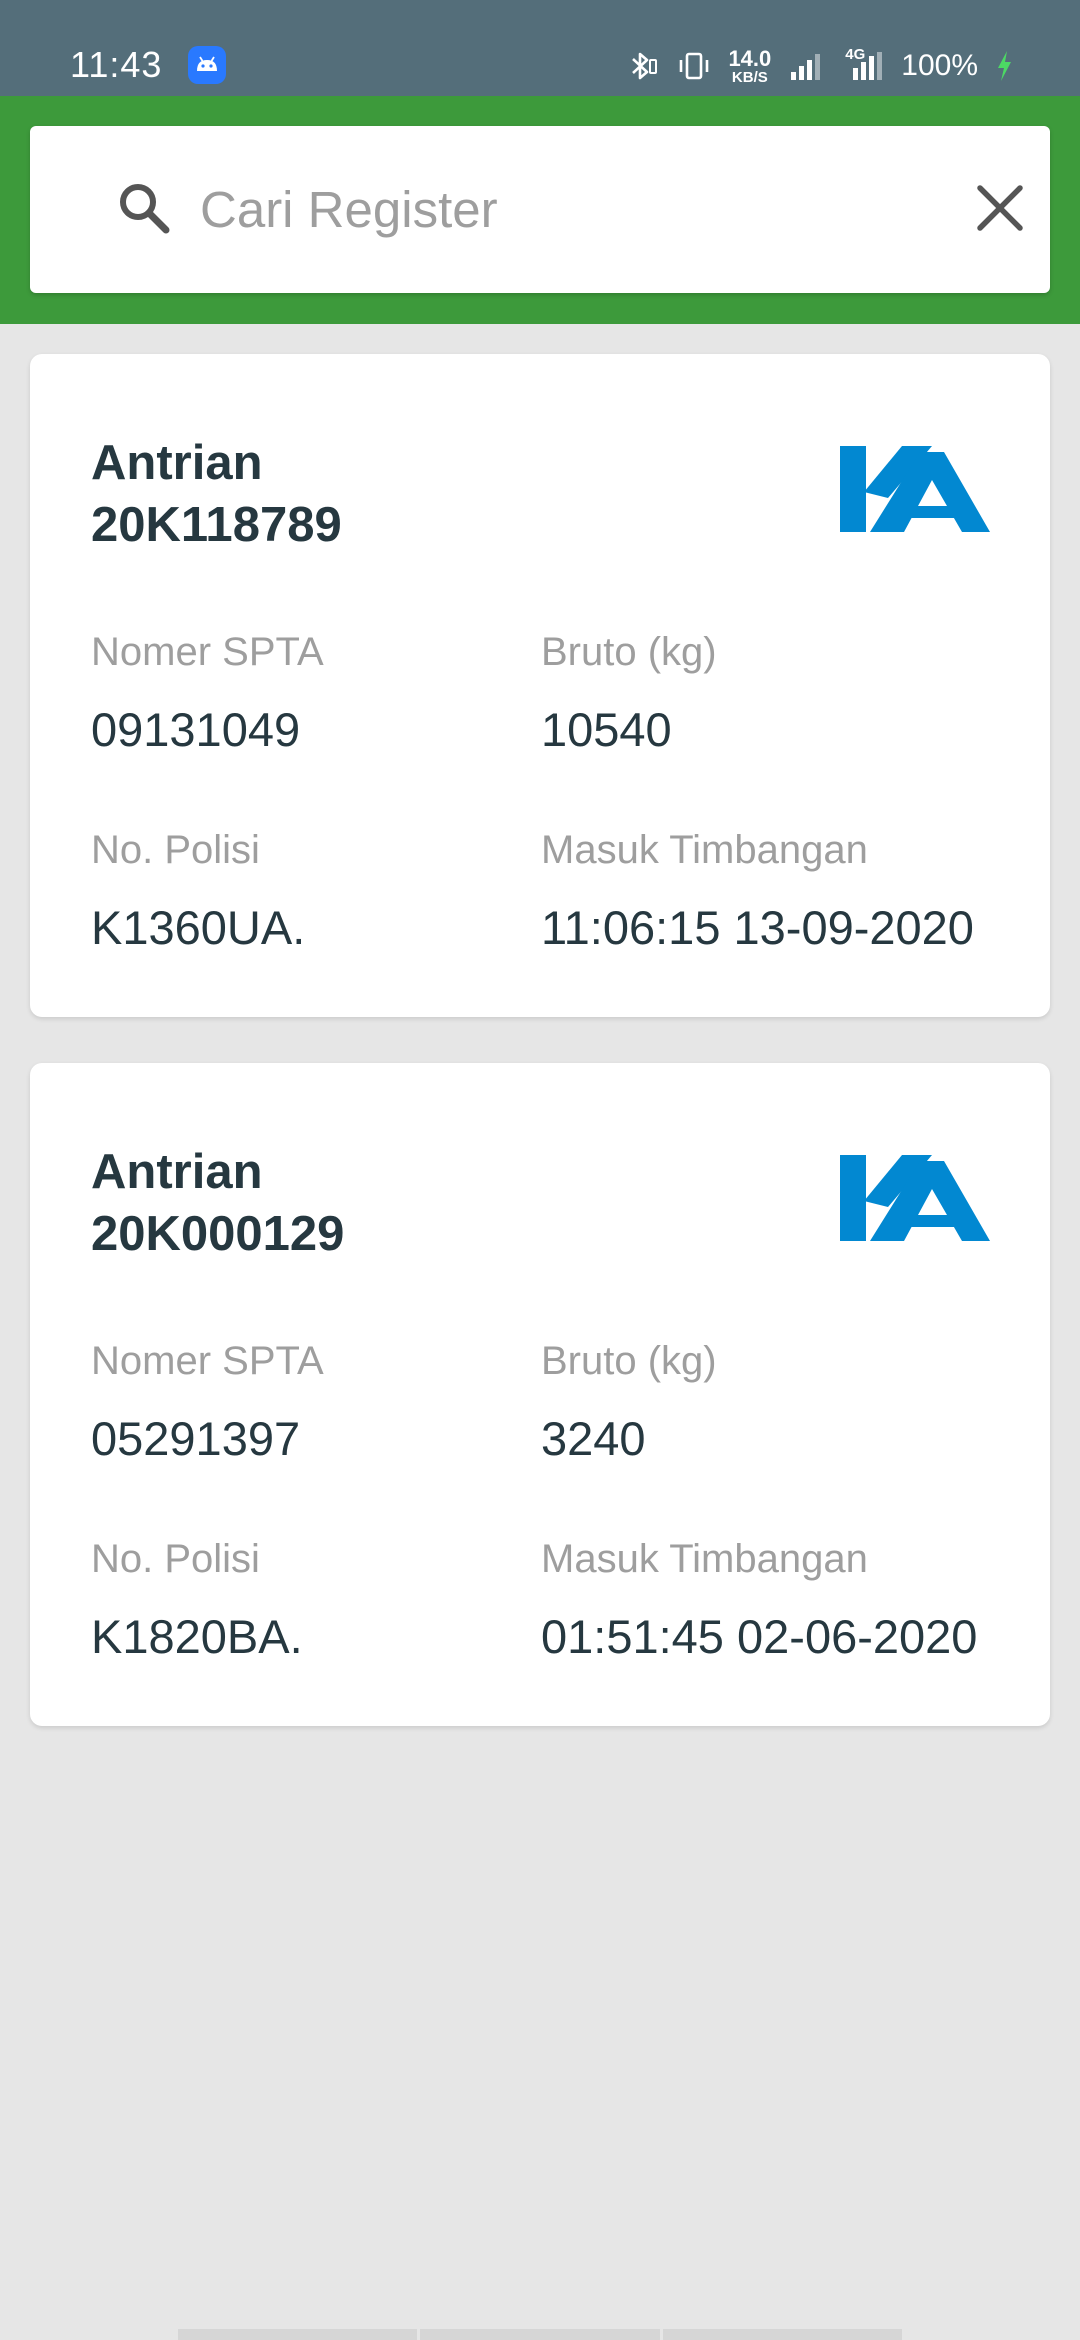 This screenshot has width=1080, height=2340. I want to click on net-speed-unit: KB/S, so click(749, 77).